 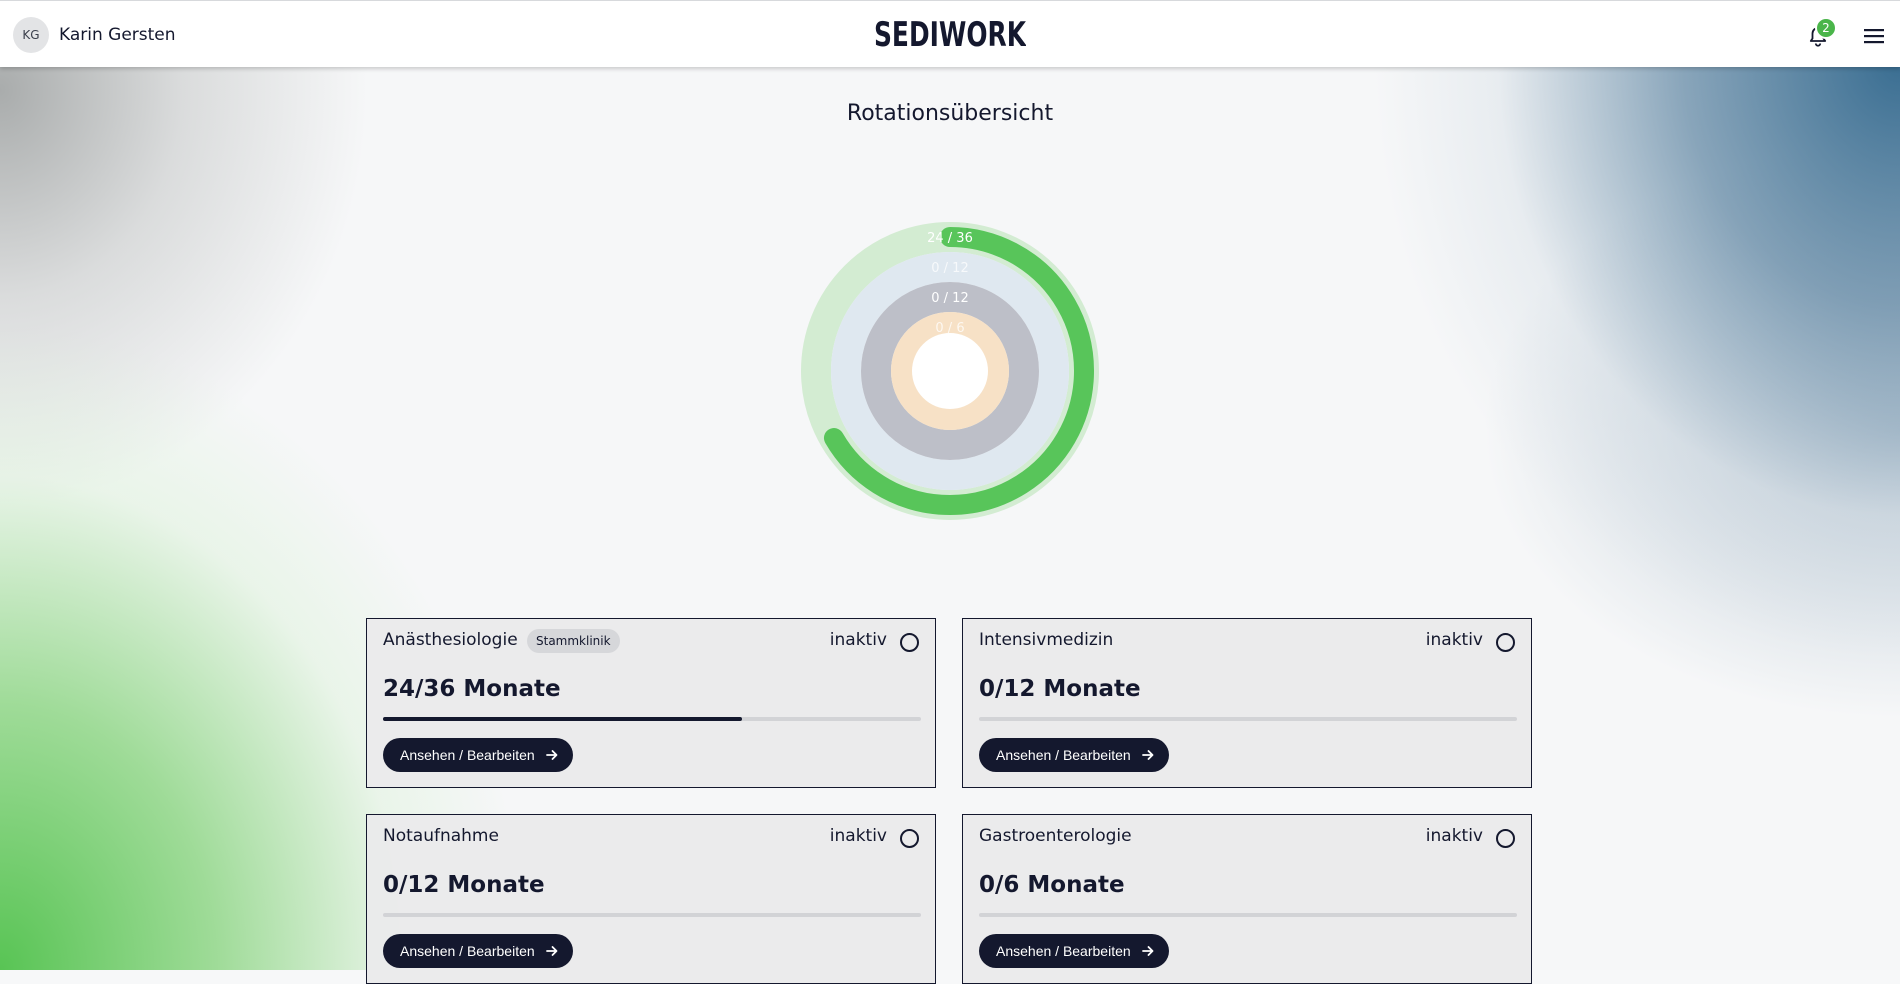 I want to click on ring-center, so click(x=950, y=371).